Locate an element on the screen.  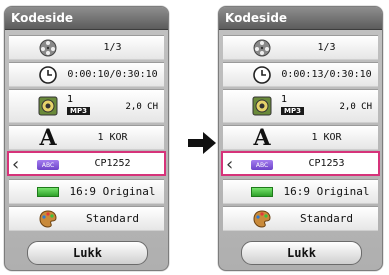
time-row: 0:00:10/0:30:10 is located at coordinates (86, 74).